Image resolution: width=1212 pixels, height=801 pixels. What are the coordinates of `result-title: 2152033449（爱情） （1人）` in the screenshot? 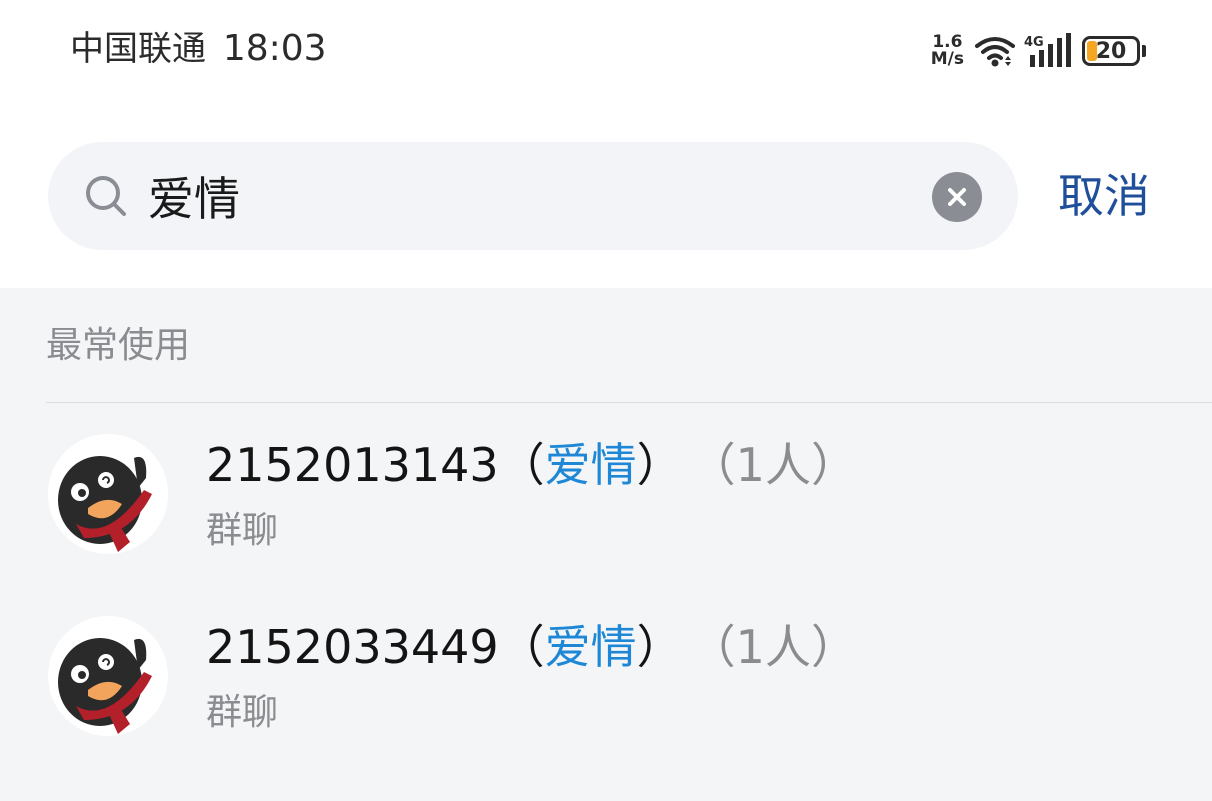 It's located at (531, 647).